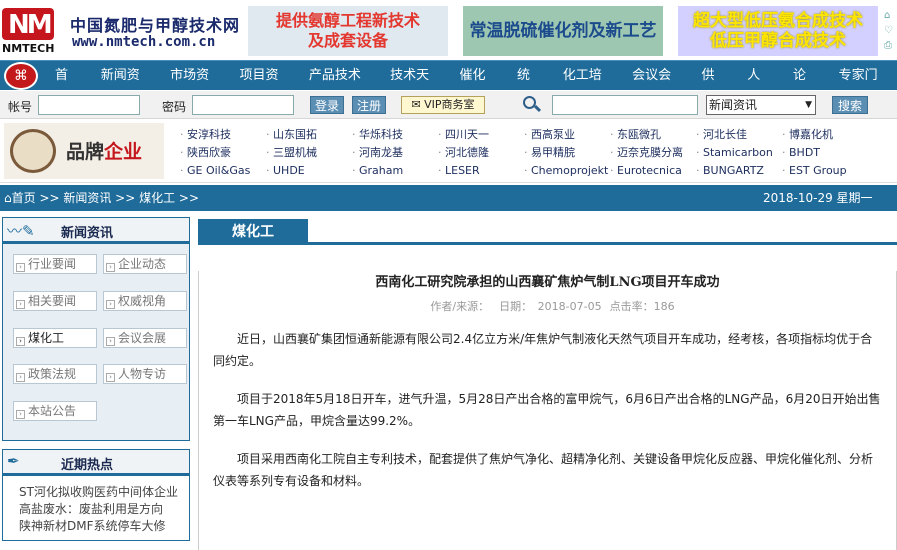  Describe the element at coordinates (309, 170) in the screenshot. I see `brand-link: UHDE` at that location.